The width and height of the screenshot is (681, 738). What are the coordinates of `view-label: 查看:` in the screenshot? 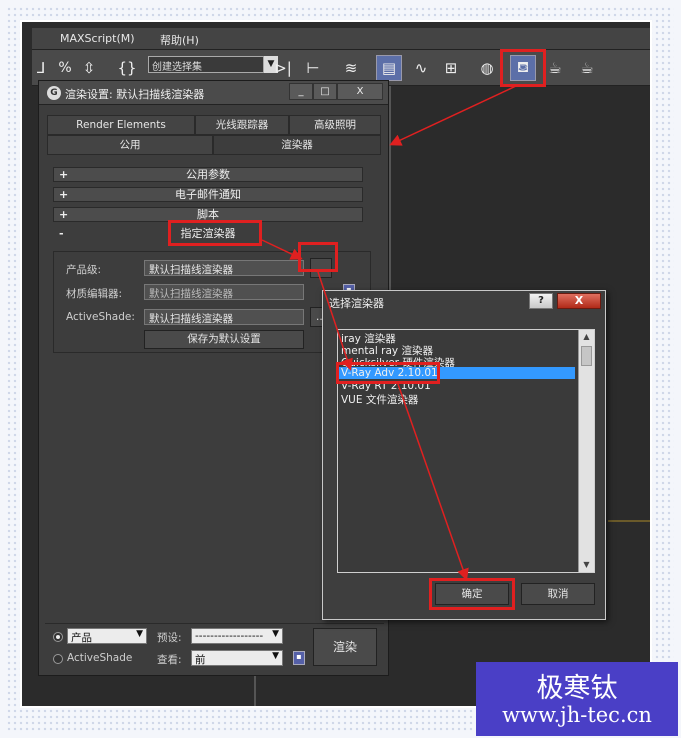 It's located at (169, 660).